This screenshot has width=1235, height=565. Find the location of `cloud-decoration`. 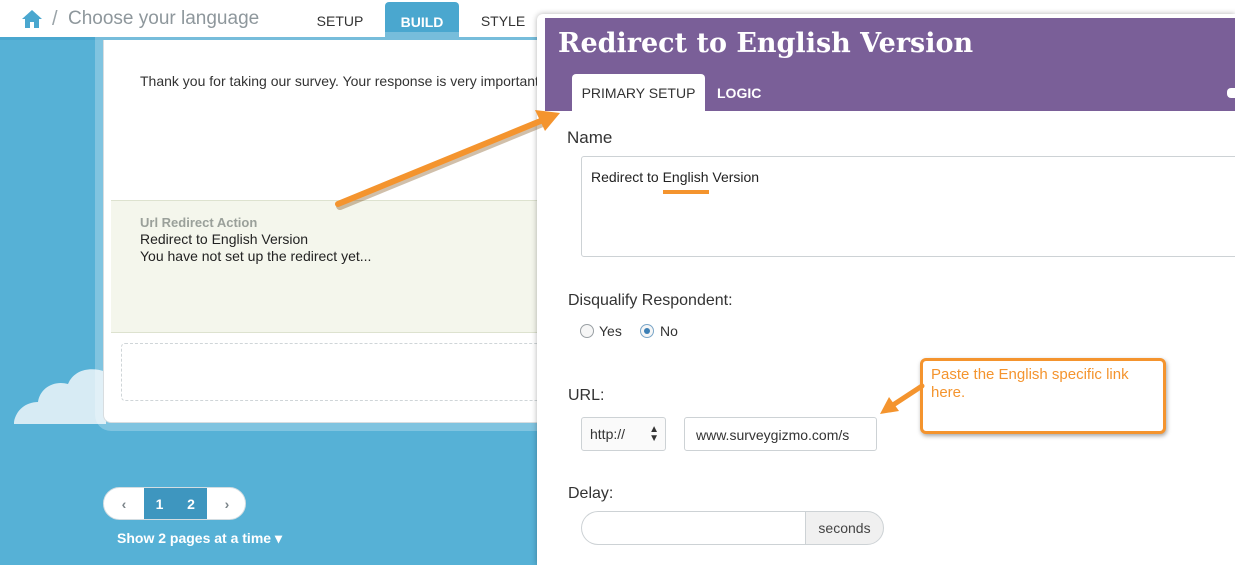

cloud-decoration is located at coordinates (60, 396).